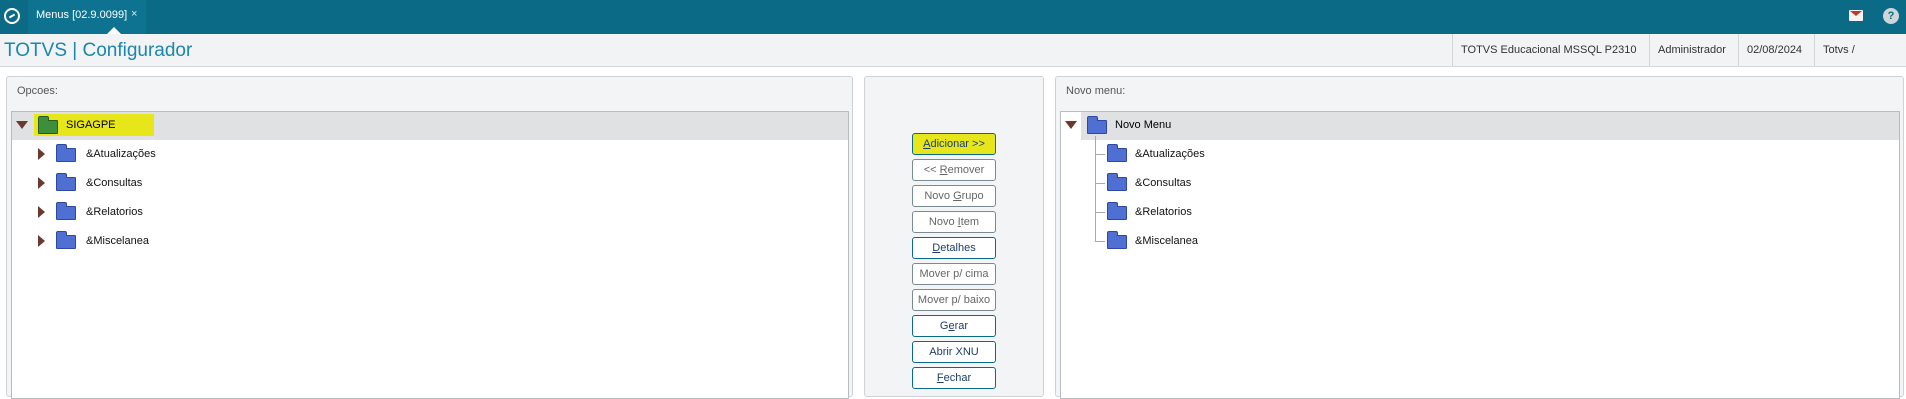 Image resolution: width=1906 pixels, height=399 pixels. I want to click on mail-icon, so click(1856, 15).